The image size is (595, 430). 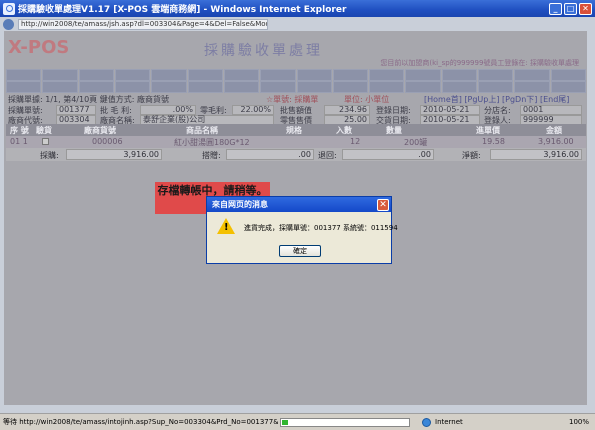 What do you see at coordinates (226, 227) in the screenshot?
I see `warning-icon-mark: !` at bounding box center [226, 227].